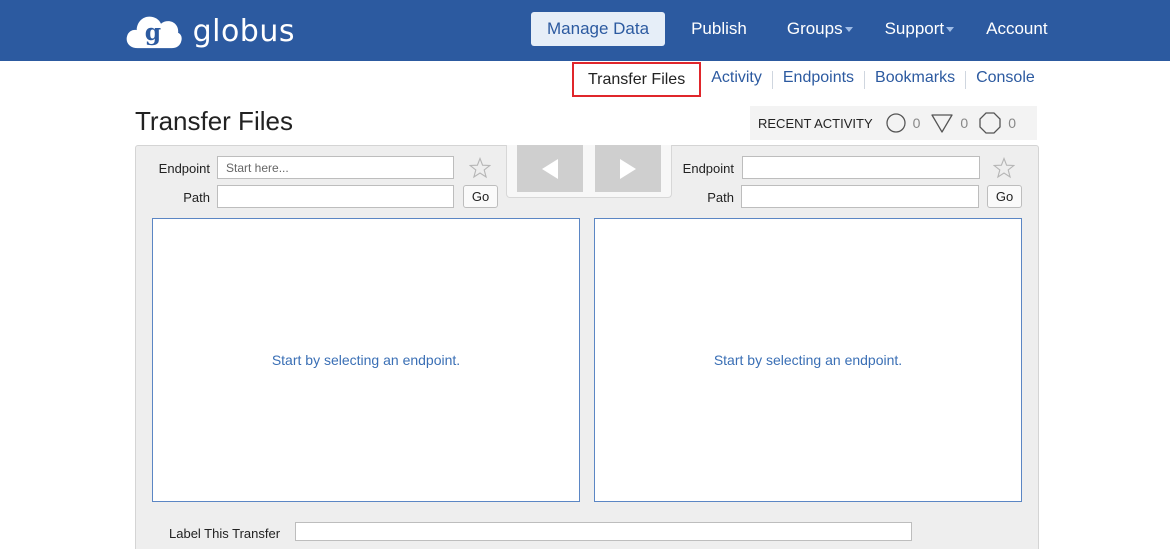 This screenshot has height=549, width=1170. I want to click on page-title: Transfer Files, so click(214, 121).